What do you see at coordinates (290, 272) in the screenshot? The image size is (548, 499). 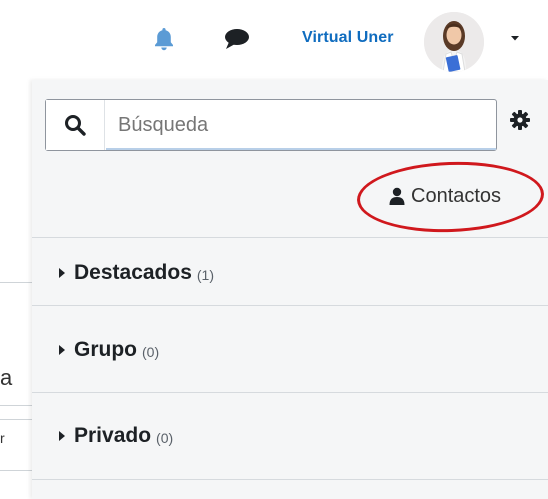 I see `section-starred: Destacados (1)` at bounding box center [290, 272].